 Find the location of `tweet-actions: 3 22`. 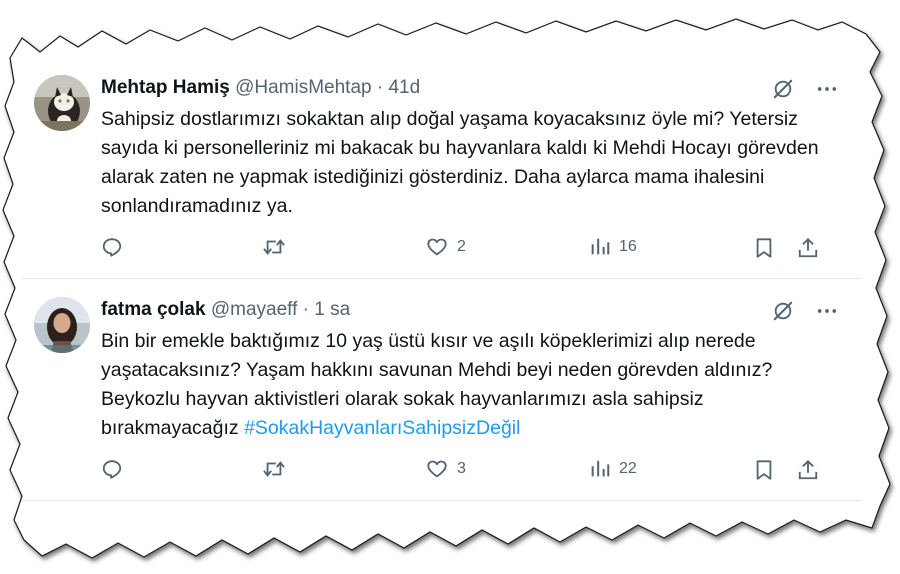

tweet-actions: 3 22 is located at coordinates (466, 470).